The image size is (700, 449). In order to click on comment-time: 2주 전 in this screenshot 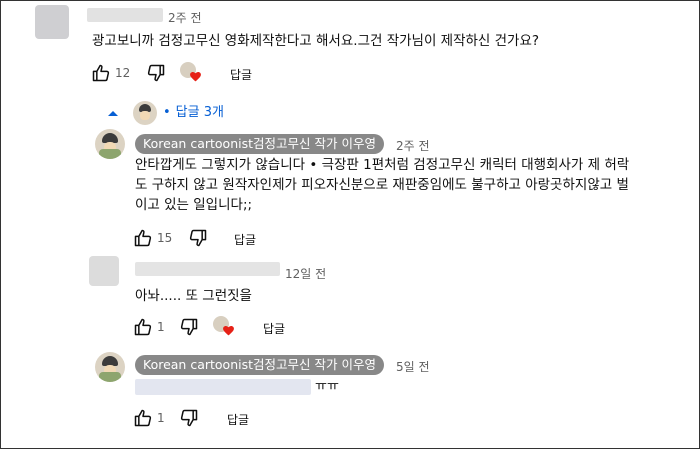, I will do `click(185, 17)`.